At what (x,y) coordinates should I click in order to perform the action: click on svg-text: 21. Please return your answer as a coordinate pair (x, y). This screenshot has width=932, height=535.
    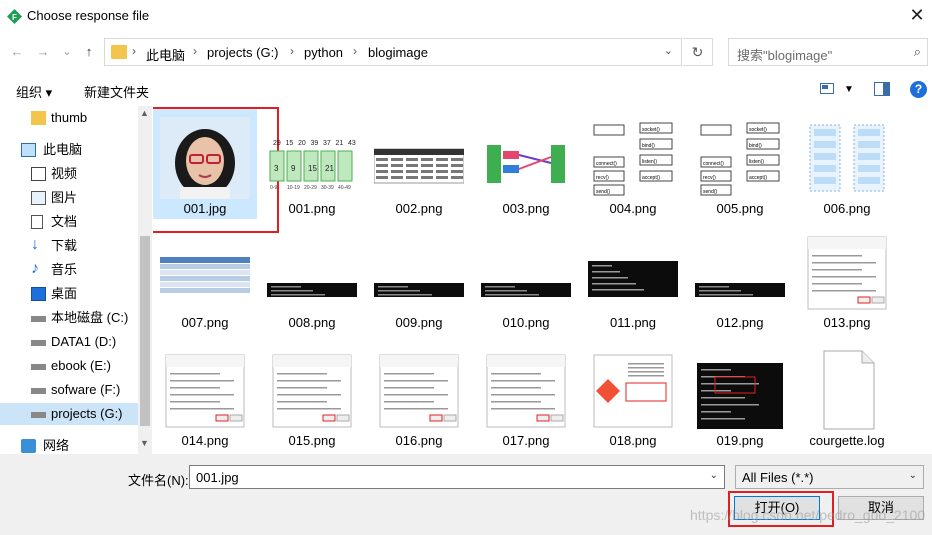
    Looking at the image, I should click on (340, 143).